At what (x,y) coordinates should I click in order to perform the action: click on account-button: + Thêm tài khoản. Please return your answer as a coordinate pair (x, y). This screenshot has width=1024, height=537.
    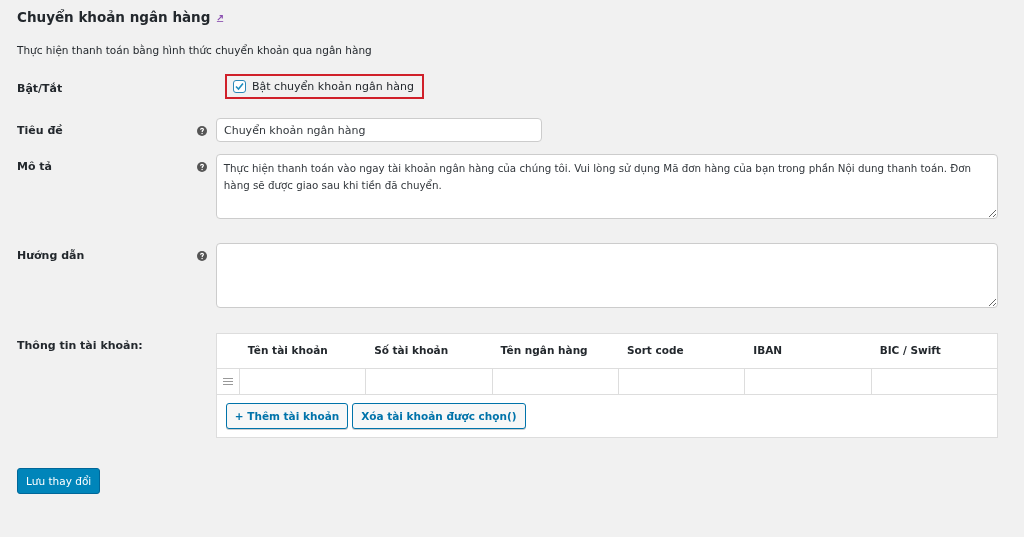
    Looking at the image, I should click on (287, 416).